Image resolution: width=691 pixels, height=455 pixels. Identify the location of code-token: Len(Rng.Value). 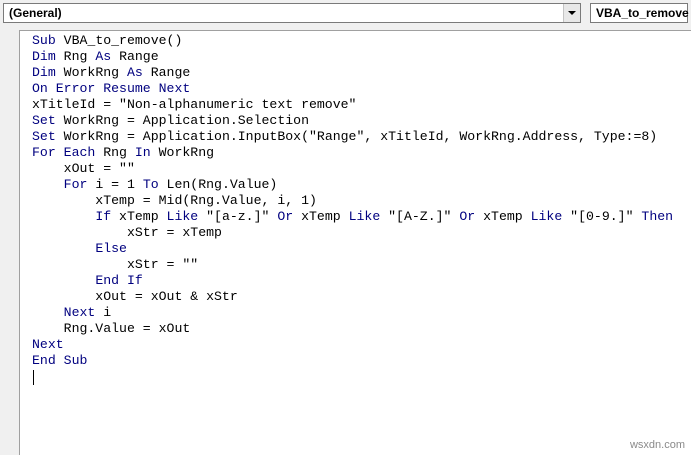
(218, 184).